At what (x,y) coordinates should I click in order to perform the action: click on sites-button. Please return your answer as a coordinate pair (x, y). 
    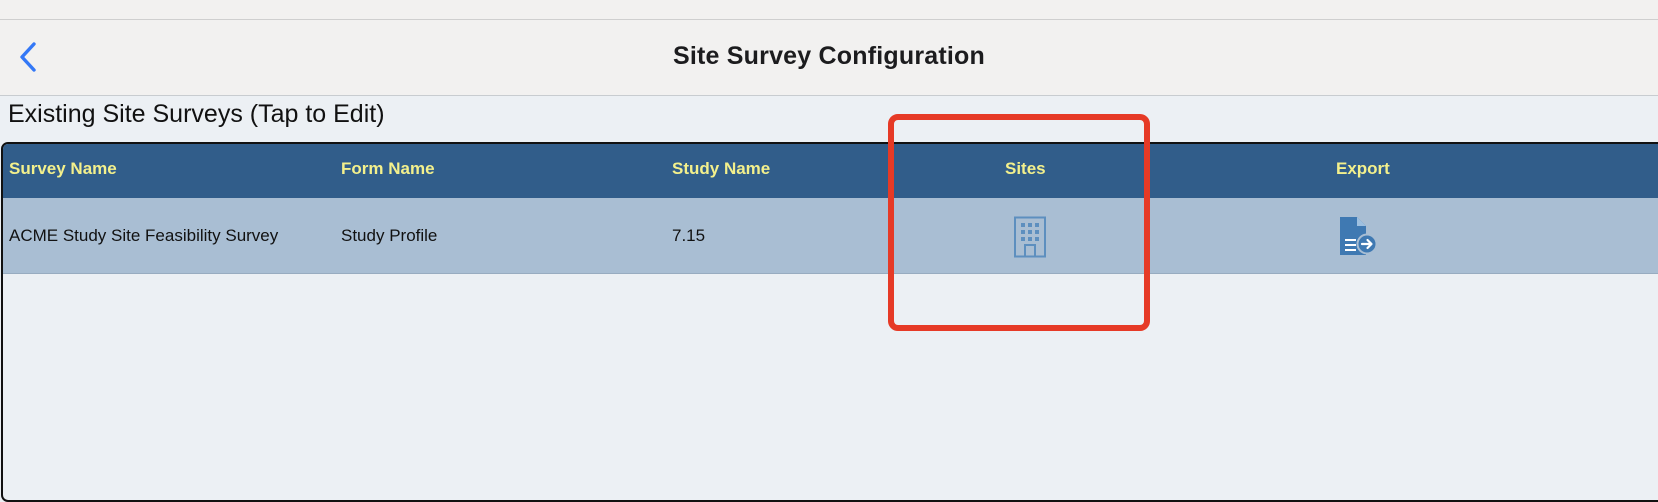
    Looking at the image, I should click on (1030, 237).